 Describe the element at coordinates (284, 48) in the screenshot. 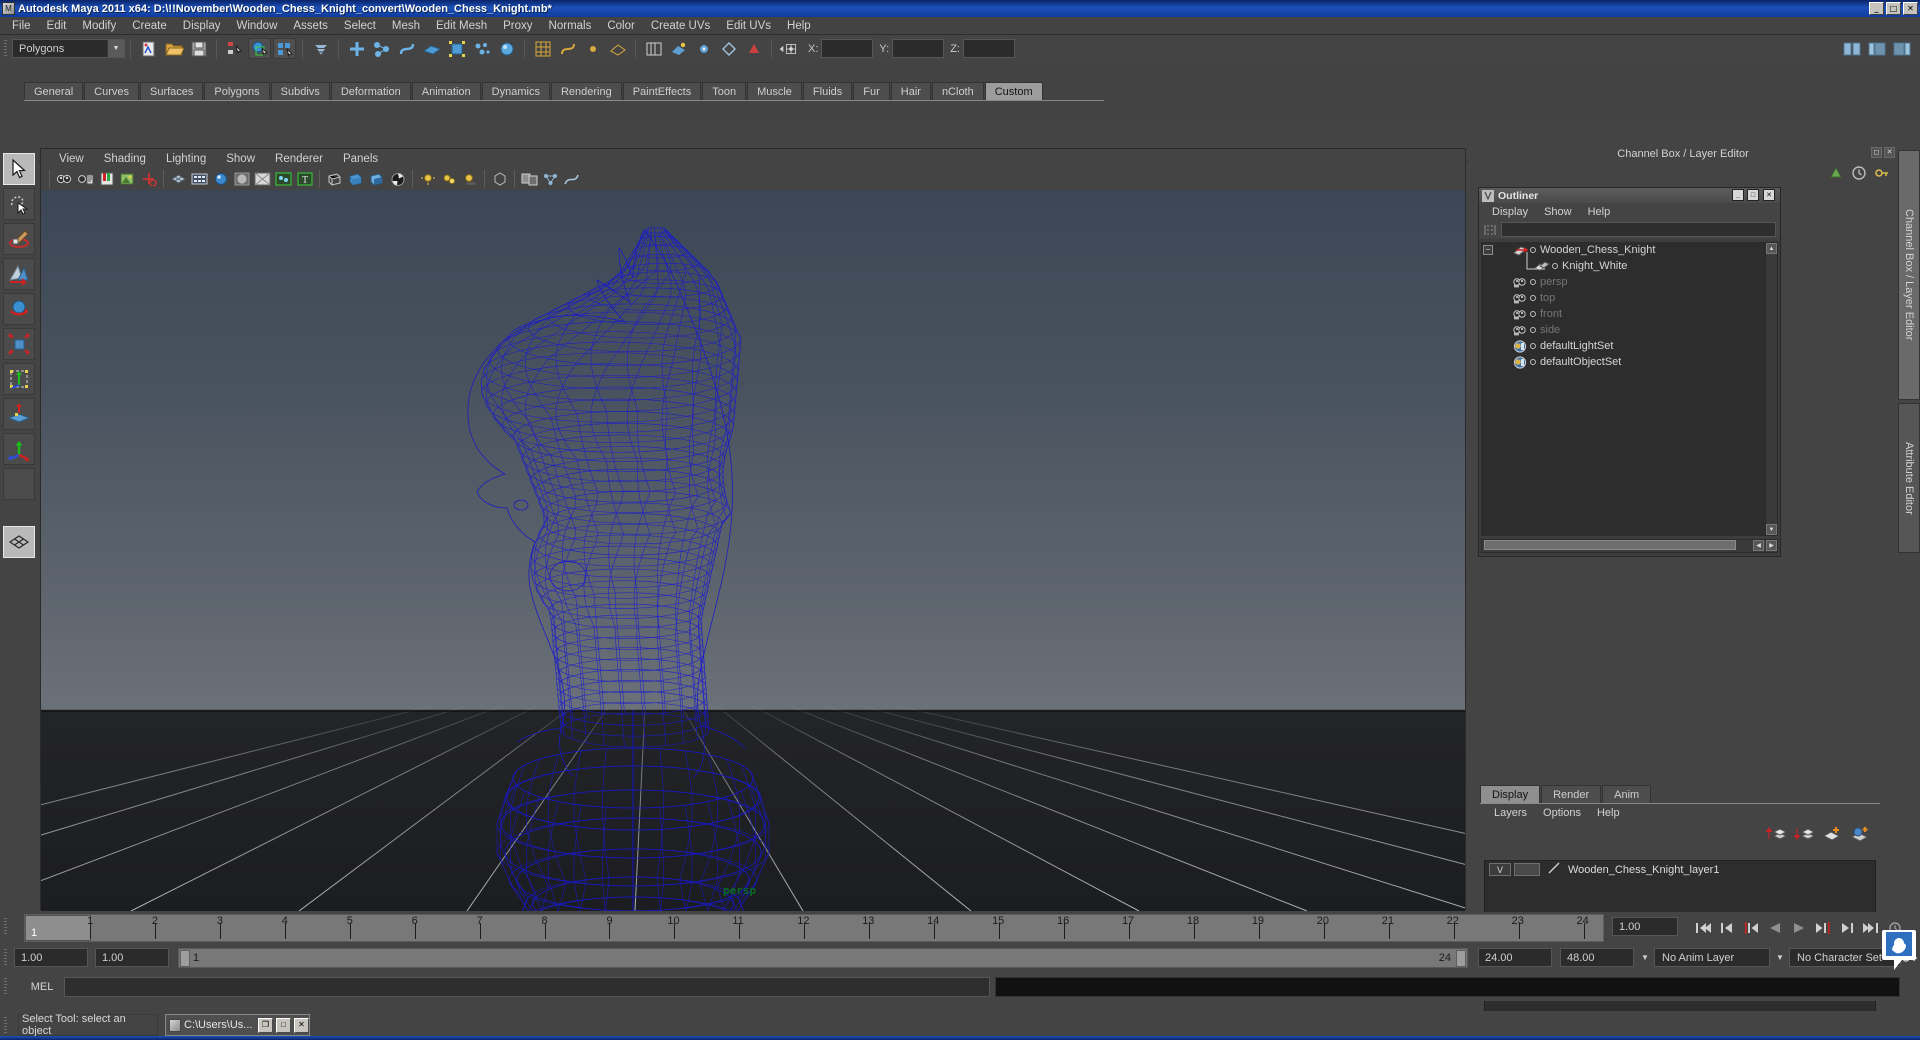

I see `select-by-component-type-icon` at that location.